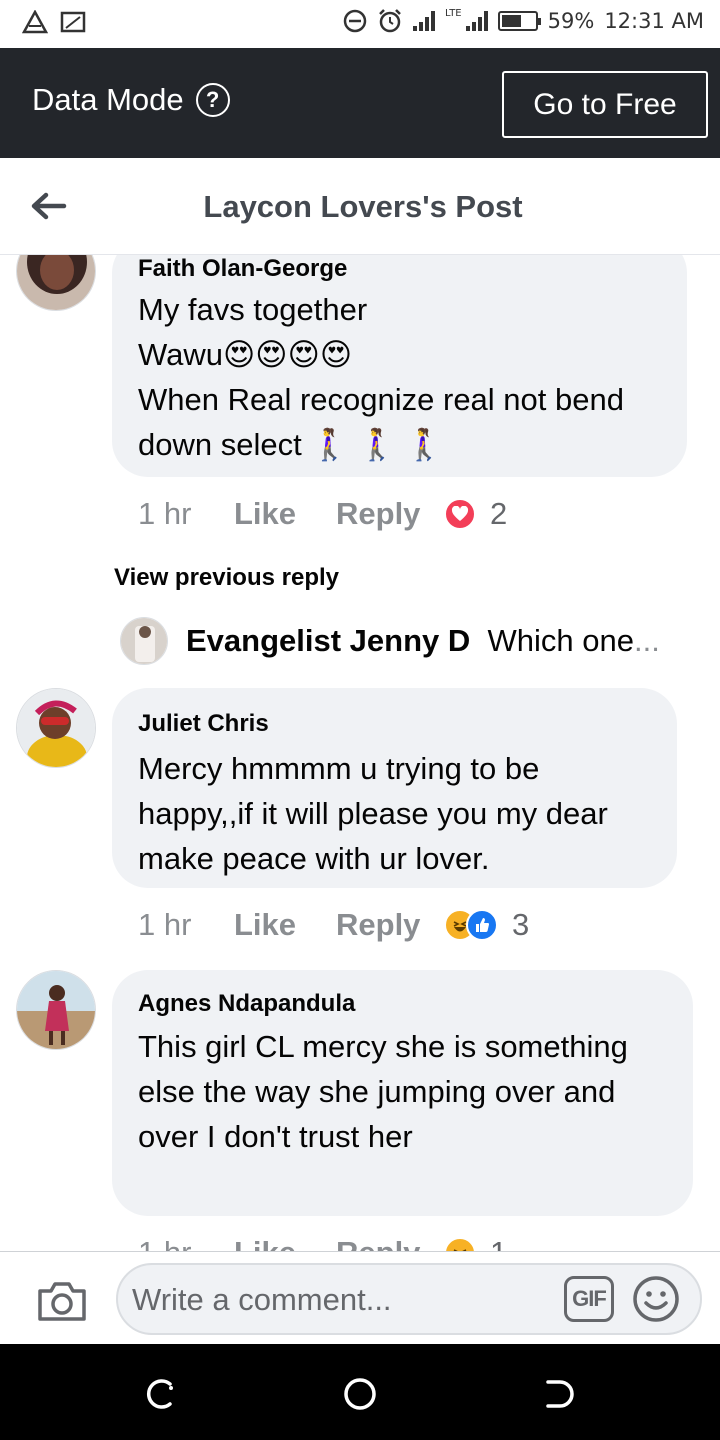 This screenshot has height=1440, width=720. I want to click on gif-button: GIF, so click(589, 1299).